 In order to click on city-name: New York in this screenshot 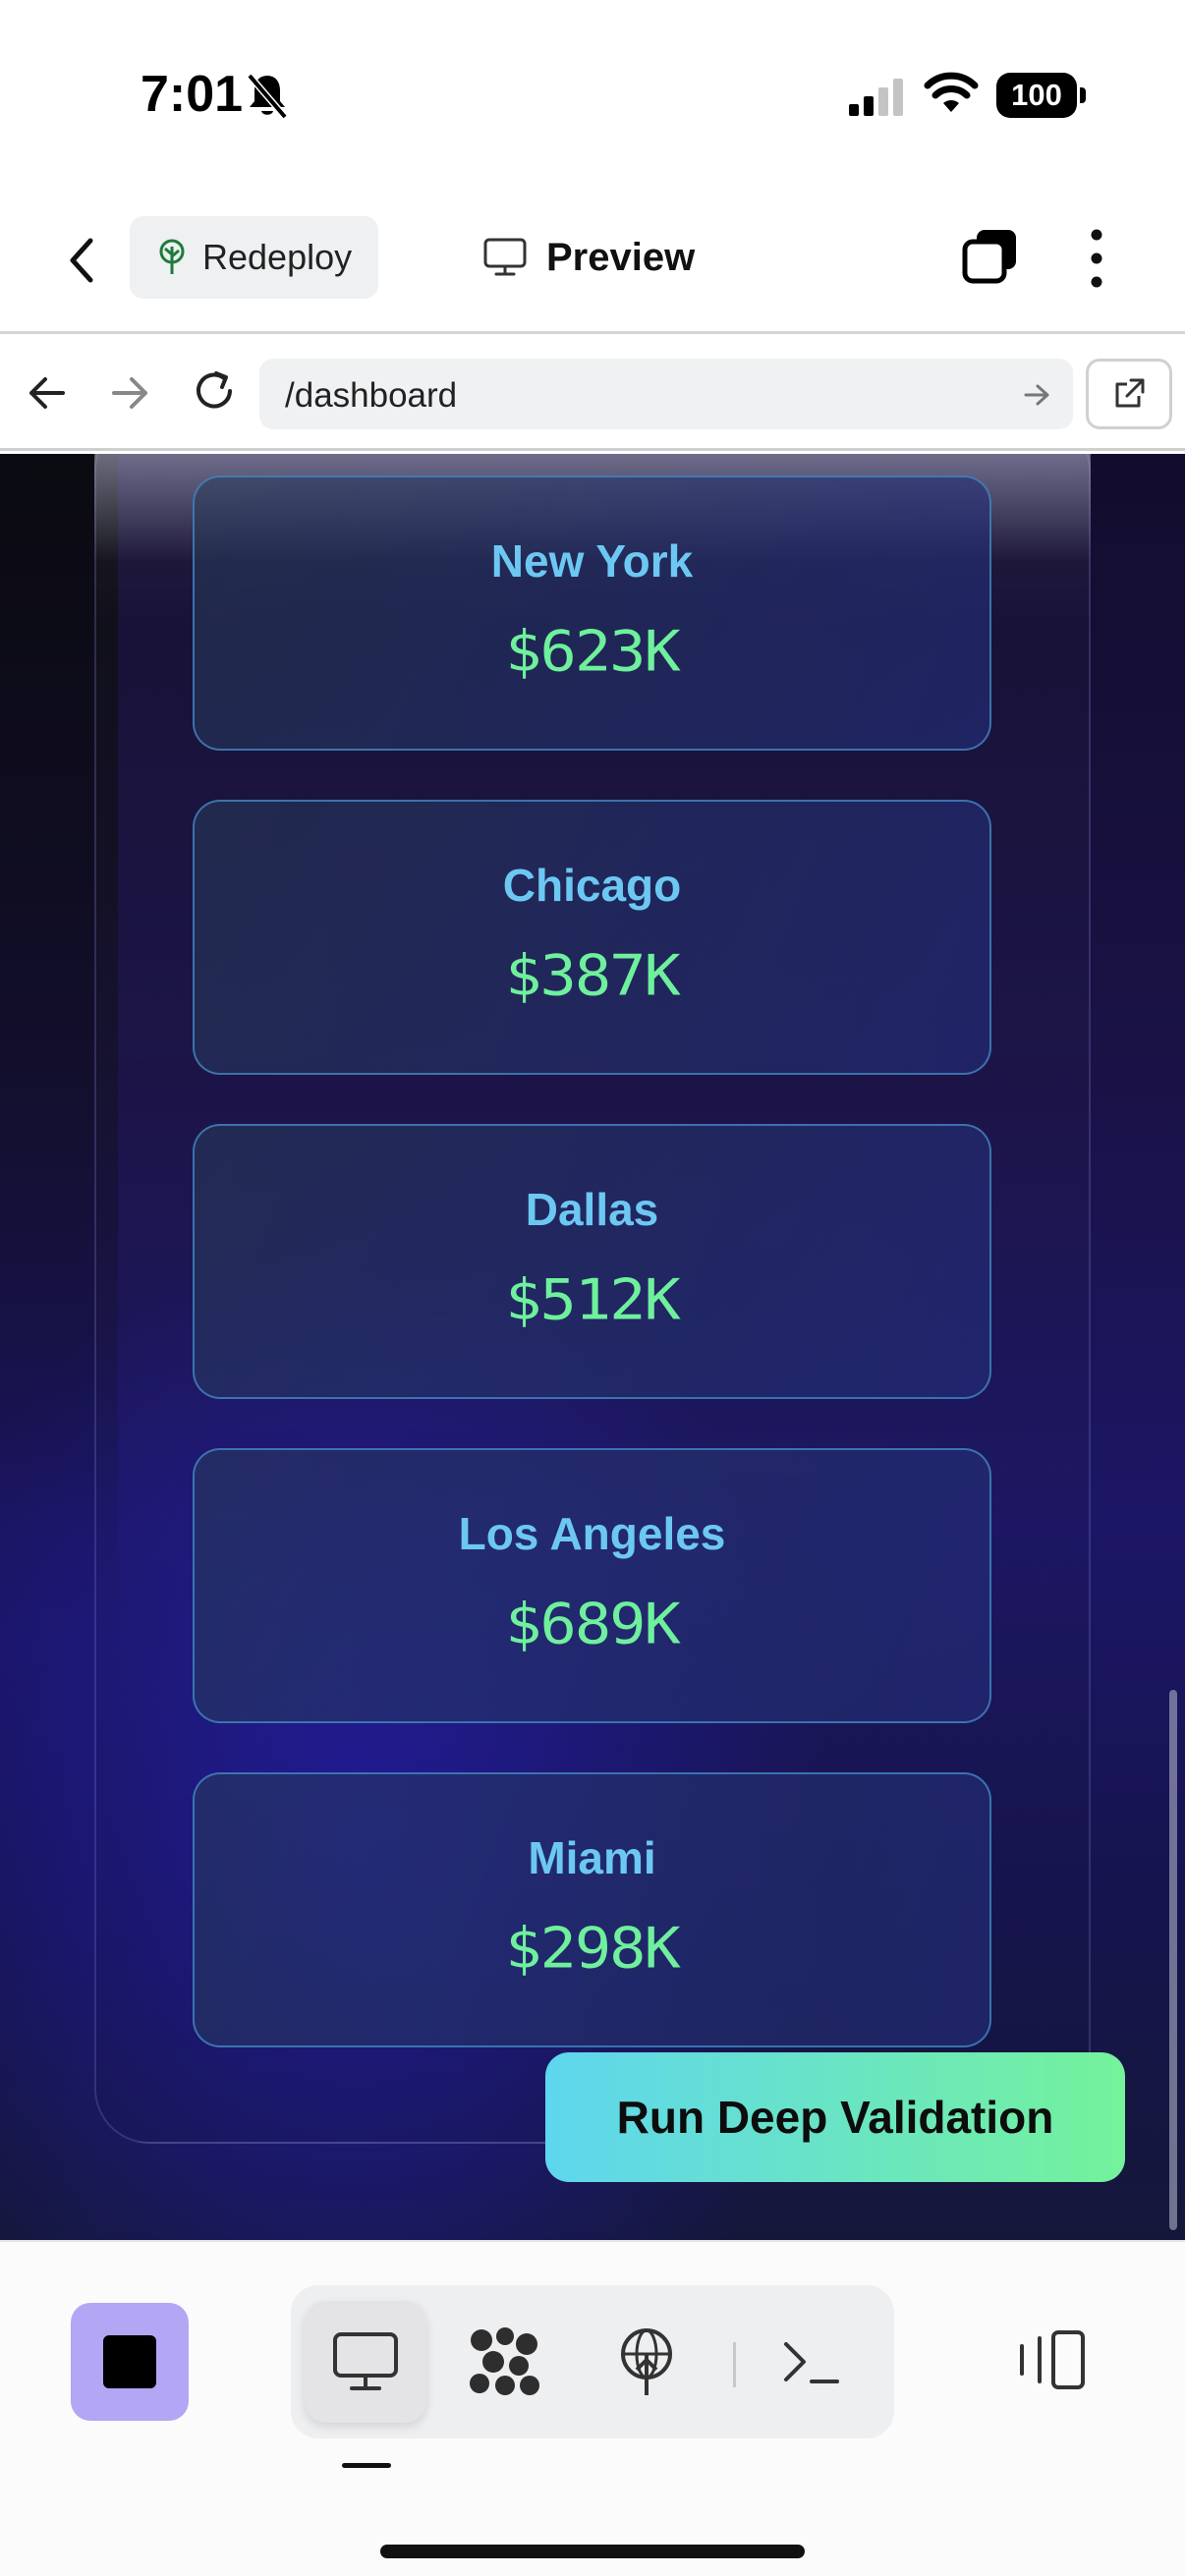, I will do `click(592, 561)`.